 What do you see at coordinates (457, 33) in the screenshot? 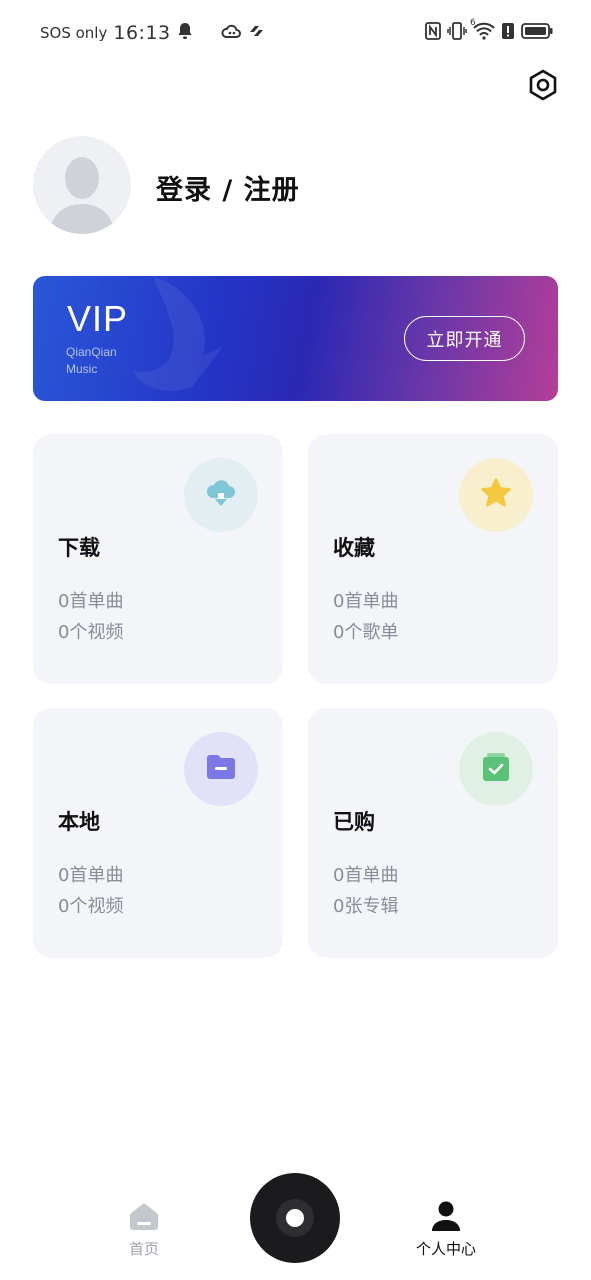
I see `vibrate-icon` at bounding box center [457, 33].